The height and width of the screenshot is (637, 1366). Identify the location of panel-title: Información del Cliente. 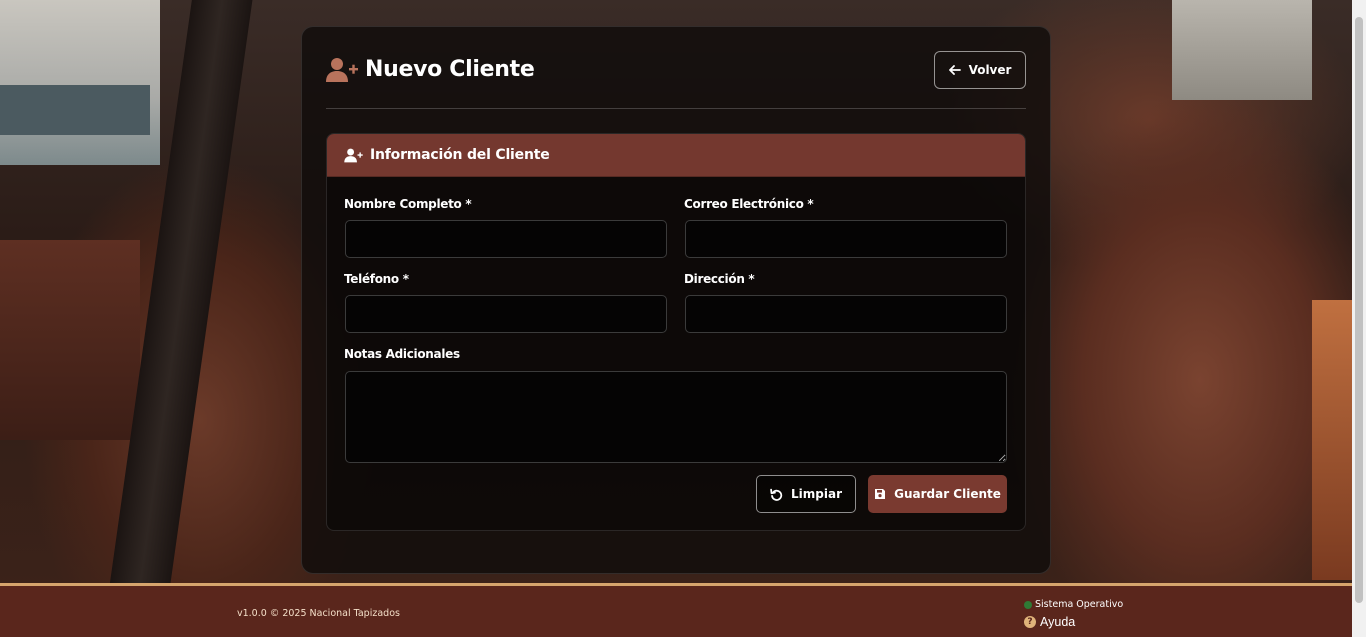
(460, 155).